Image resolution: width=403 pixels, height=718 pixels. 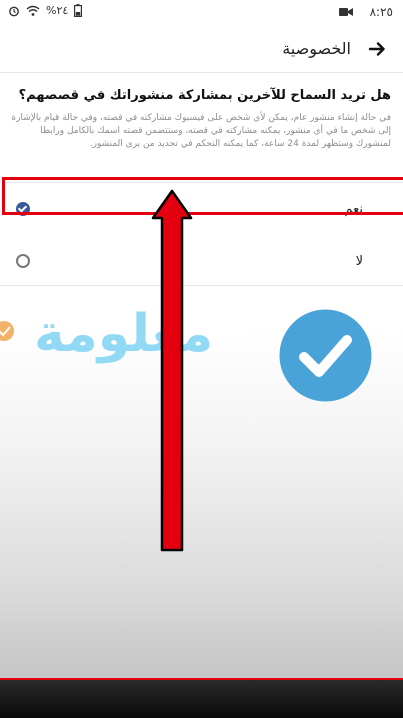 I want to click on battery-icon, so click(x=78, y=10).